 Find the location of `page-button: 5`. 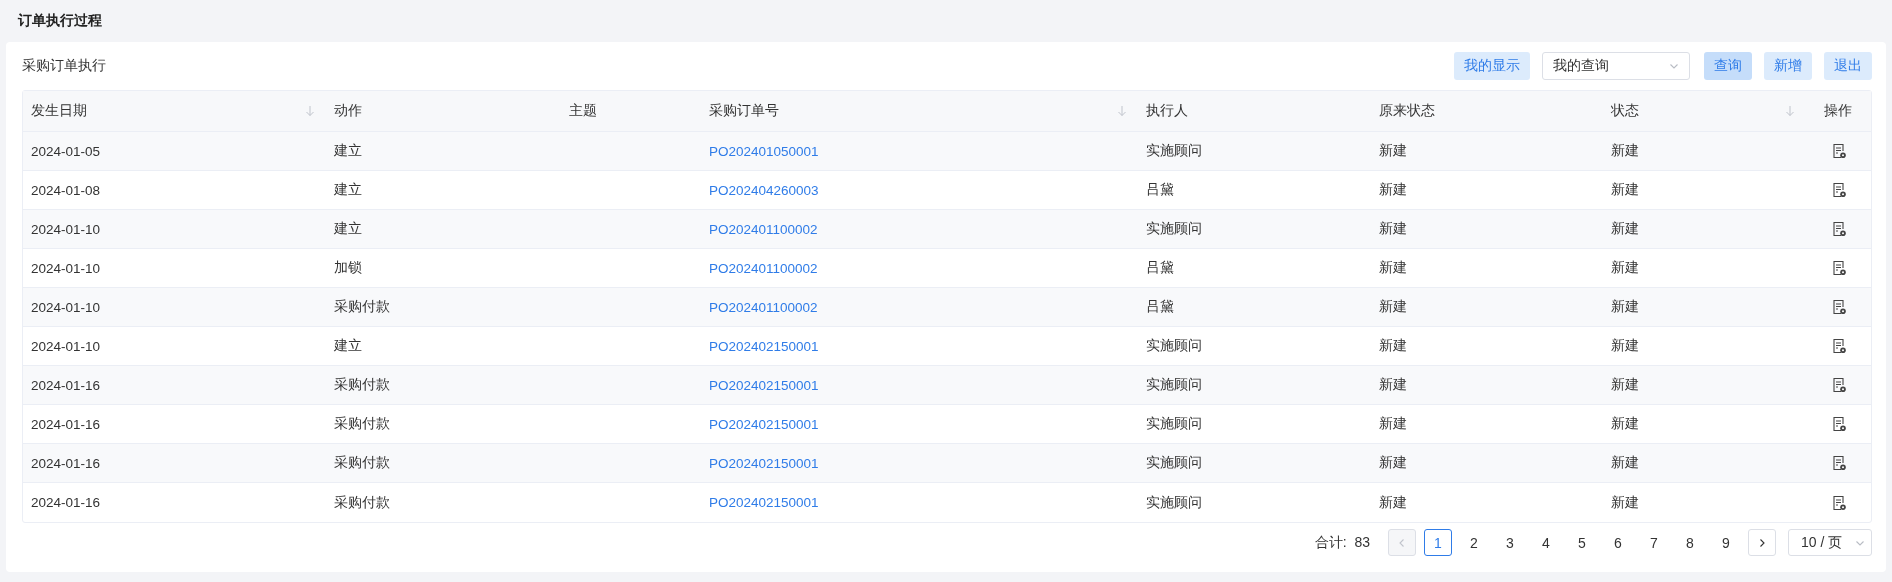

page-button: 5 is located at coordinates (1582, 542).